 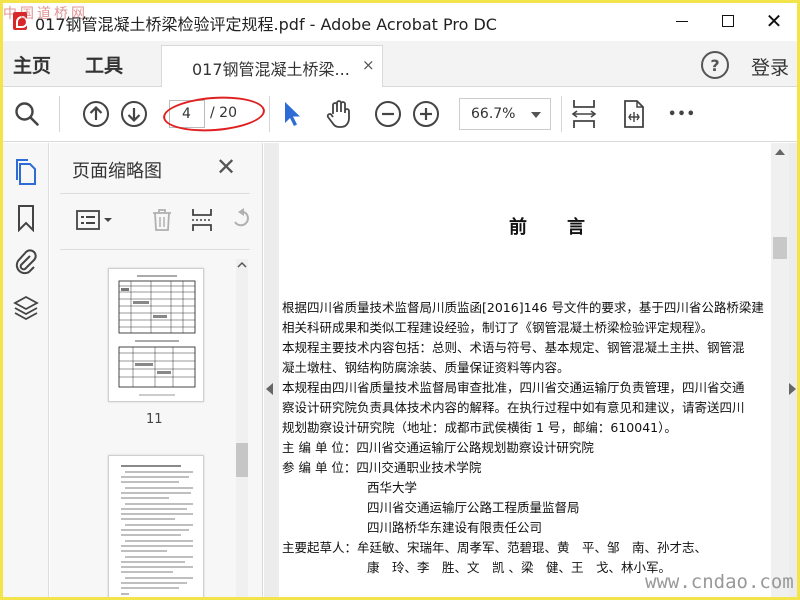 I want to click on minimize-button, so click(x=682, y=21).